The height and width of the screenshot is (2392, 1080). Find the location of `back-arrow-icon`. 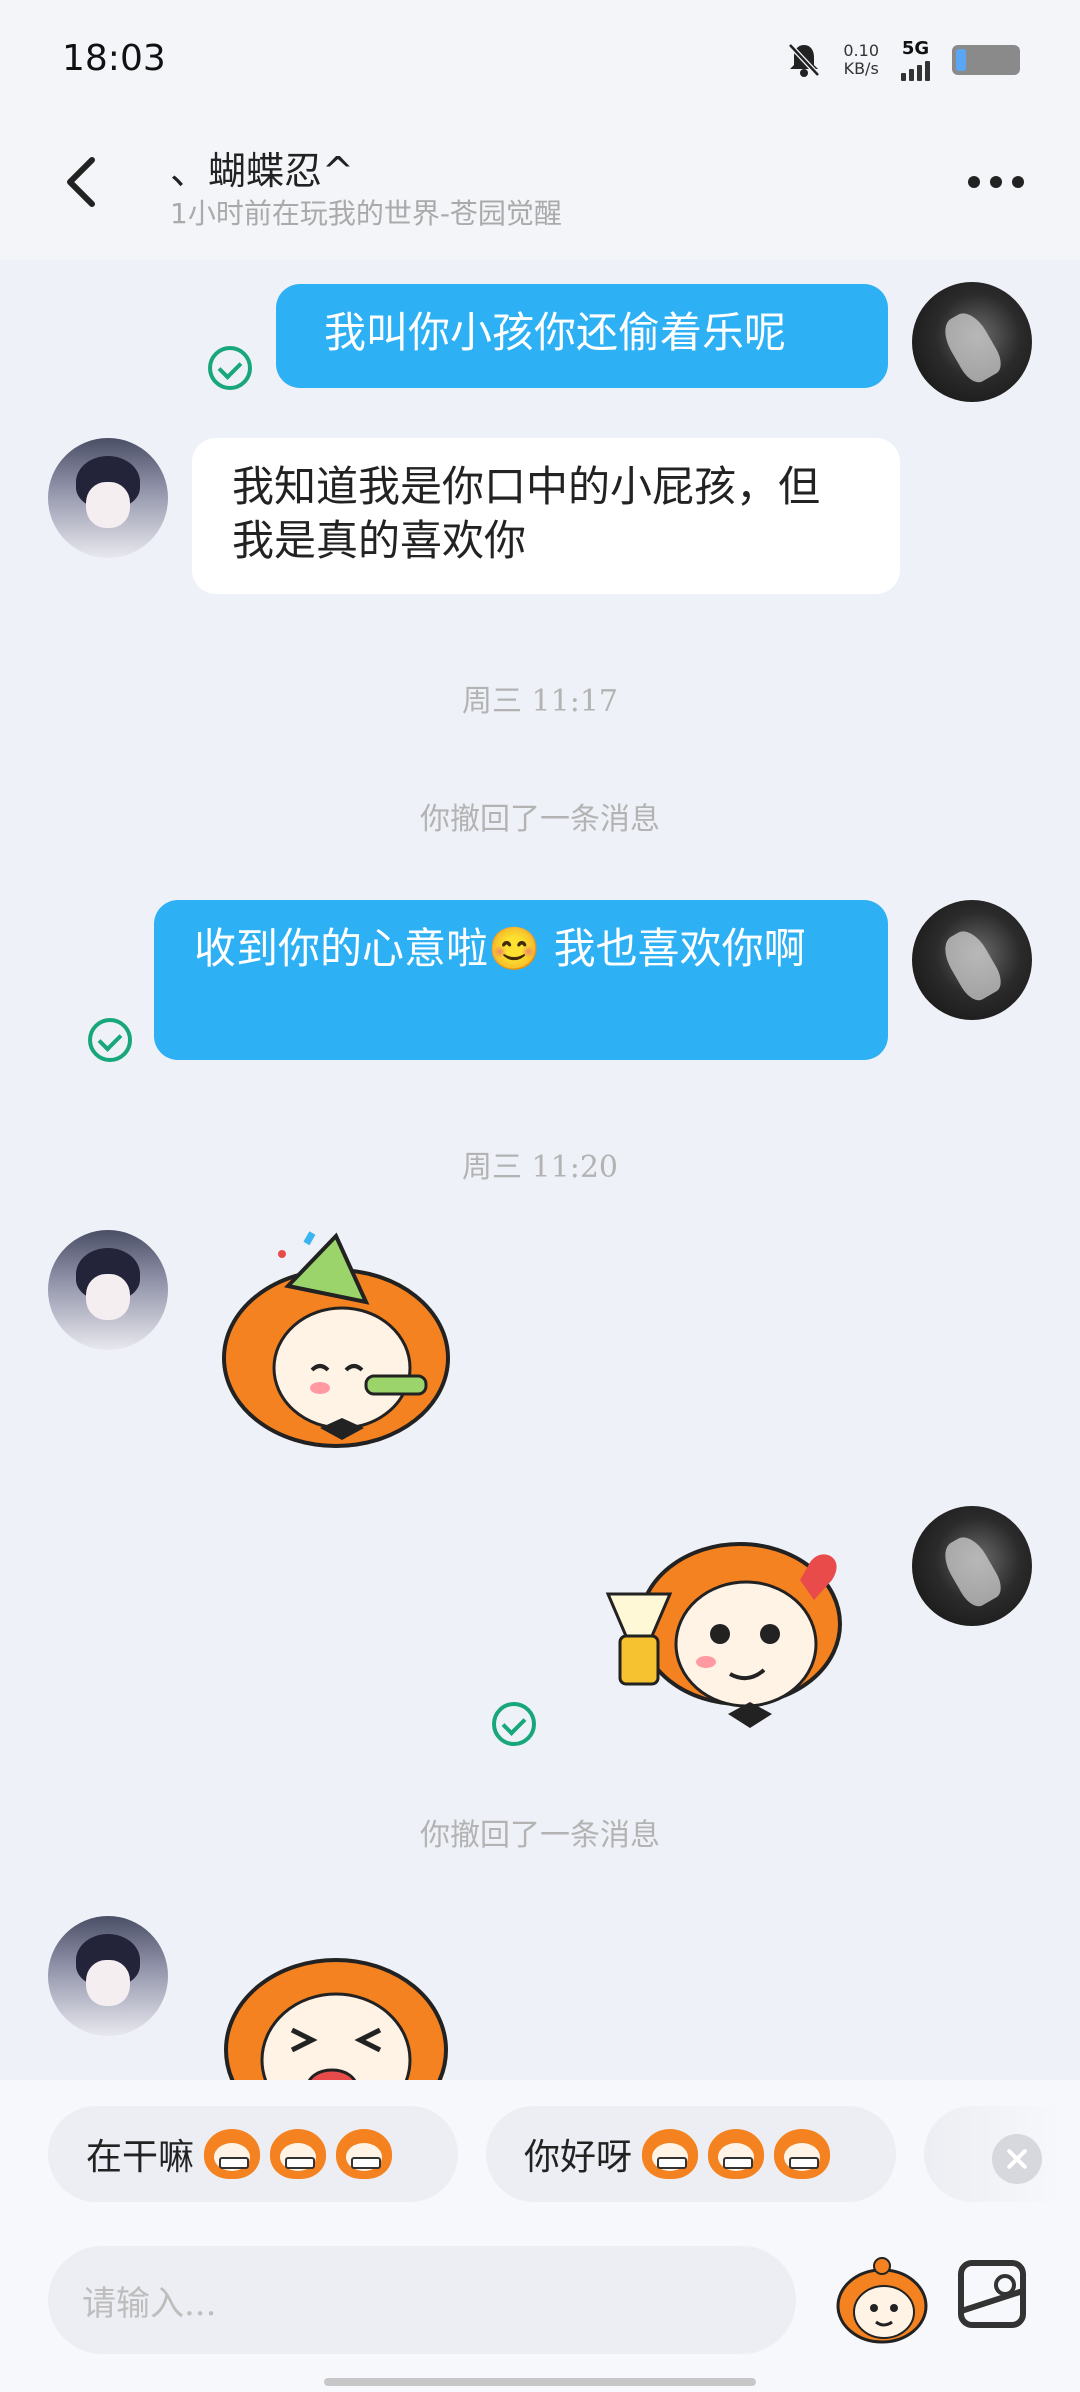

back-arrow-icon is located at coordinates (82, 182).